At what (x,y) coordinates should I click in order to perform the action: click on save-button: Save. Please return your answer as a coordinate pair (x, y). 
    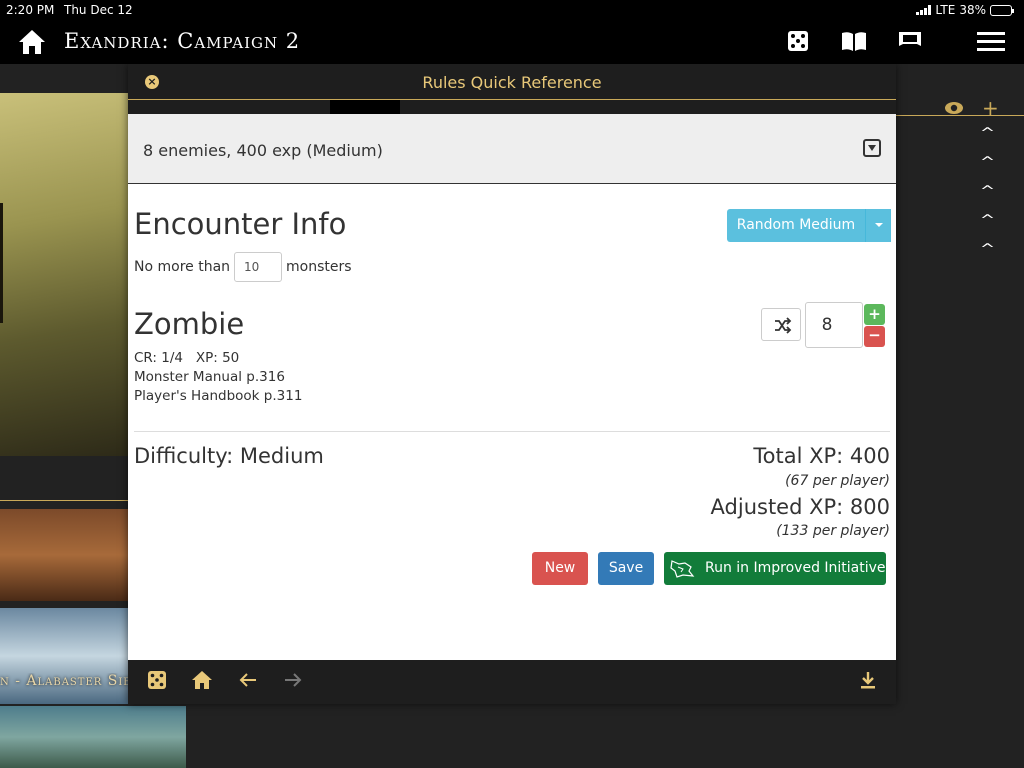
    Looking at the image, I should click on (626, 568).